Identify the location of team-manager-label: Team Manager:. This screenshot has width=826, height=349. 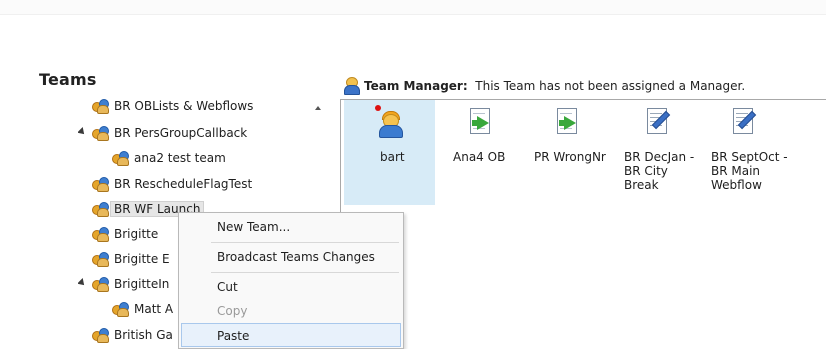
(416, 86).